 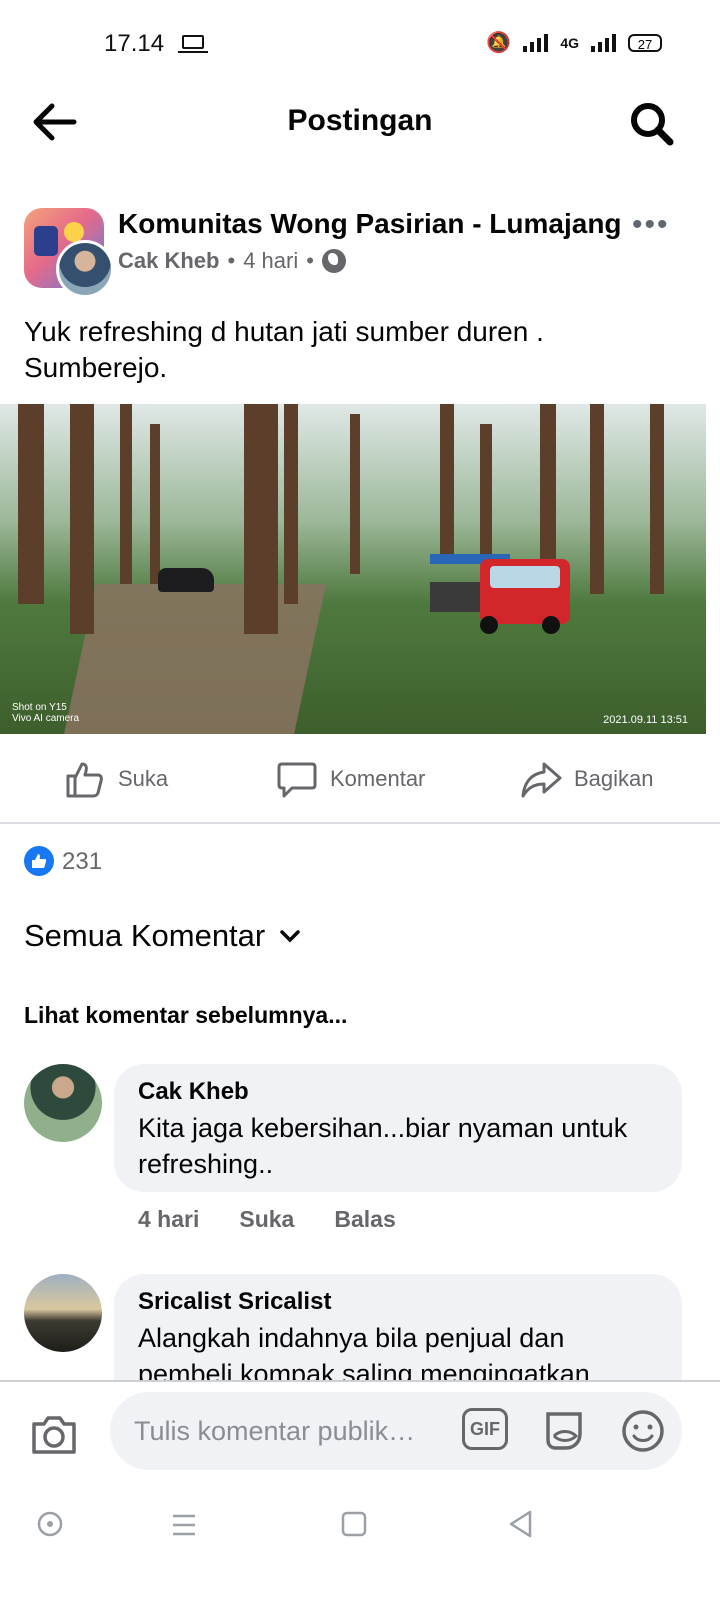 I want to click on commenter-name: Cak Kheb, so click(x=398, y=1092).